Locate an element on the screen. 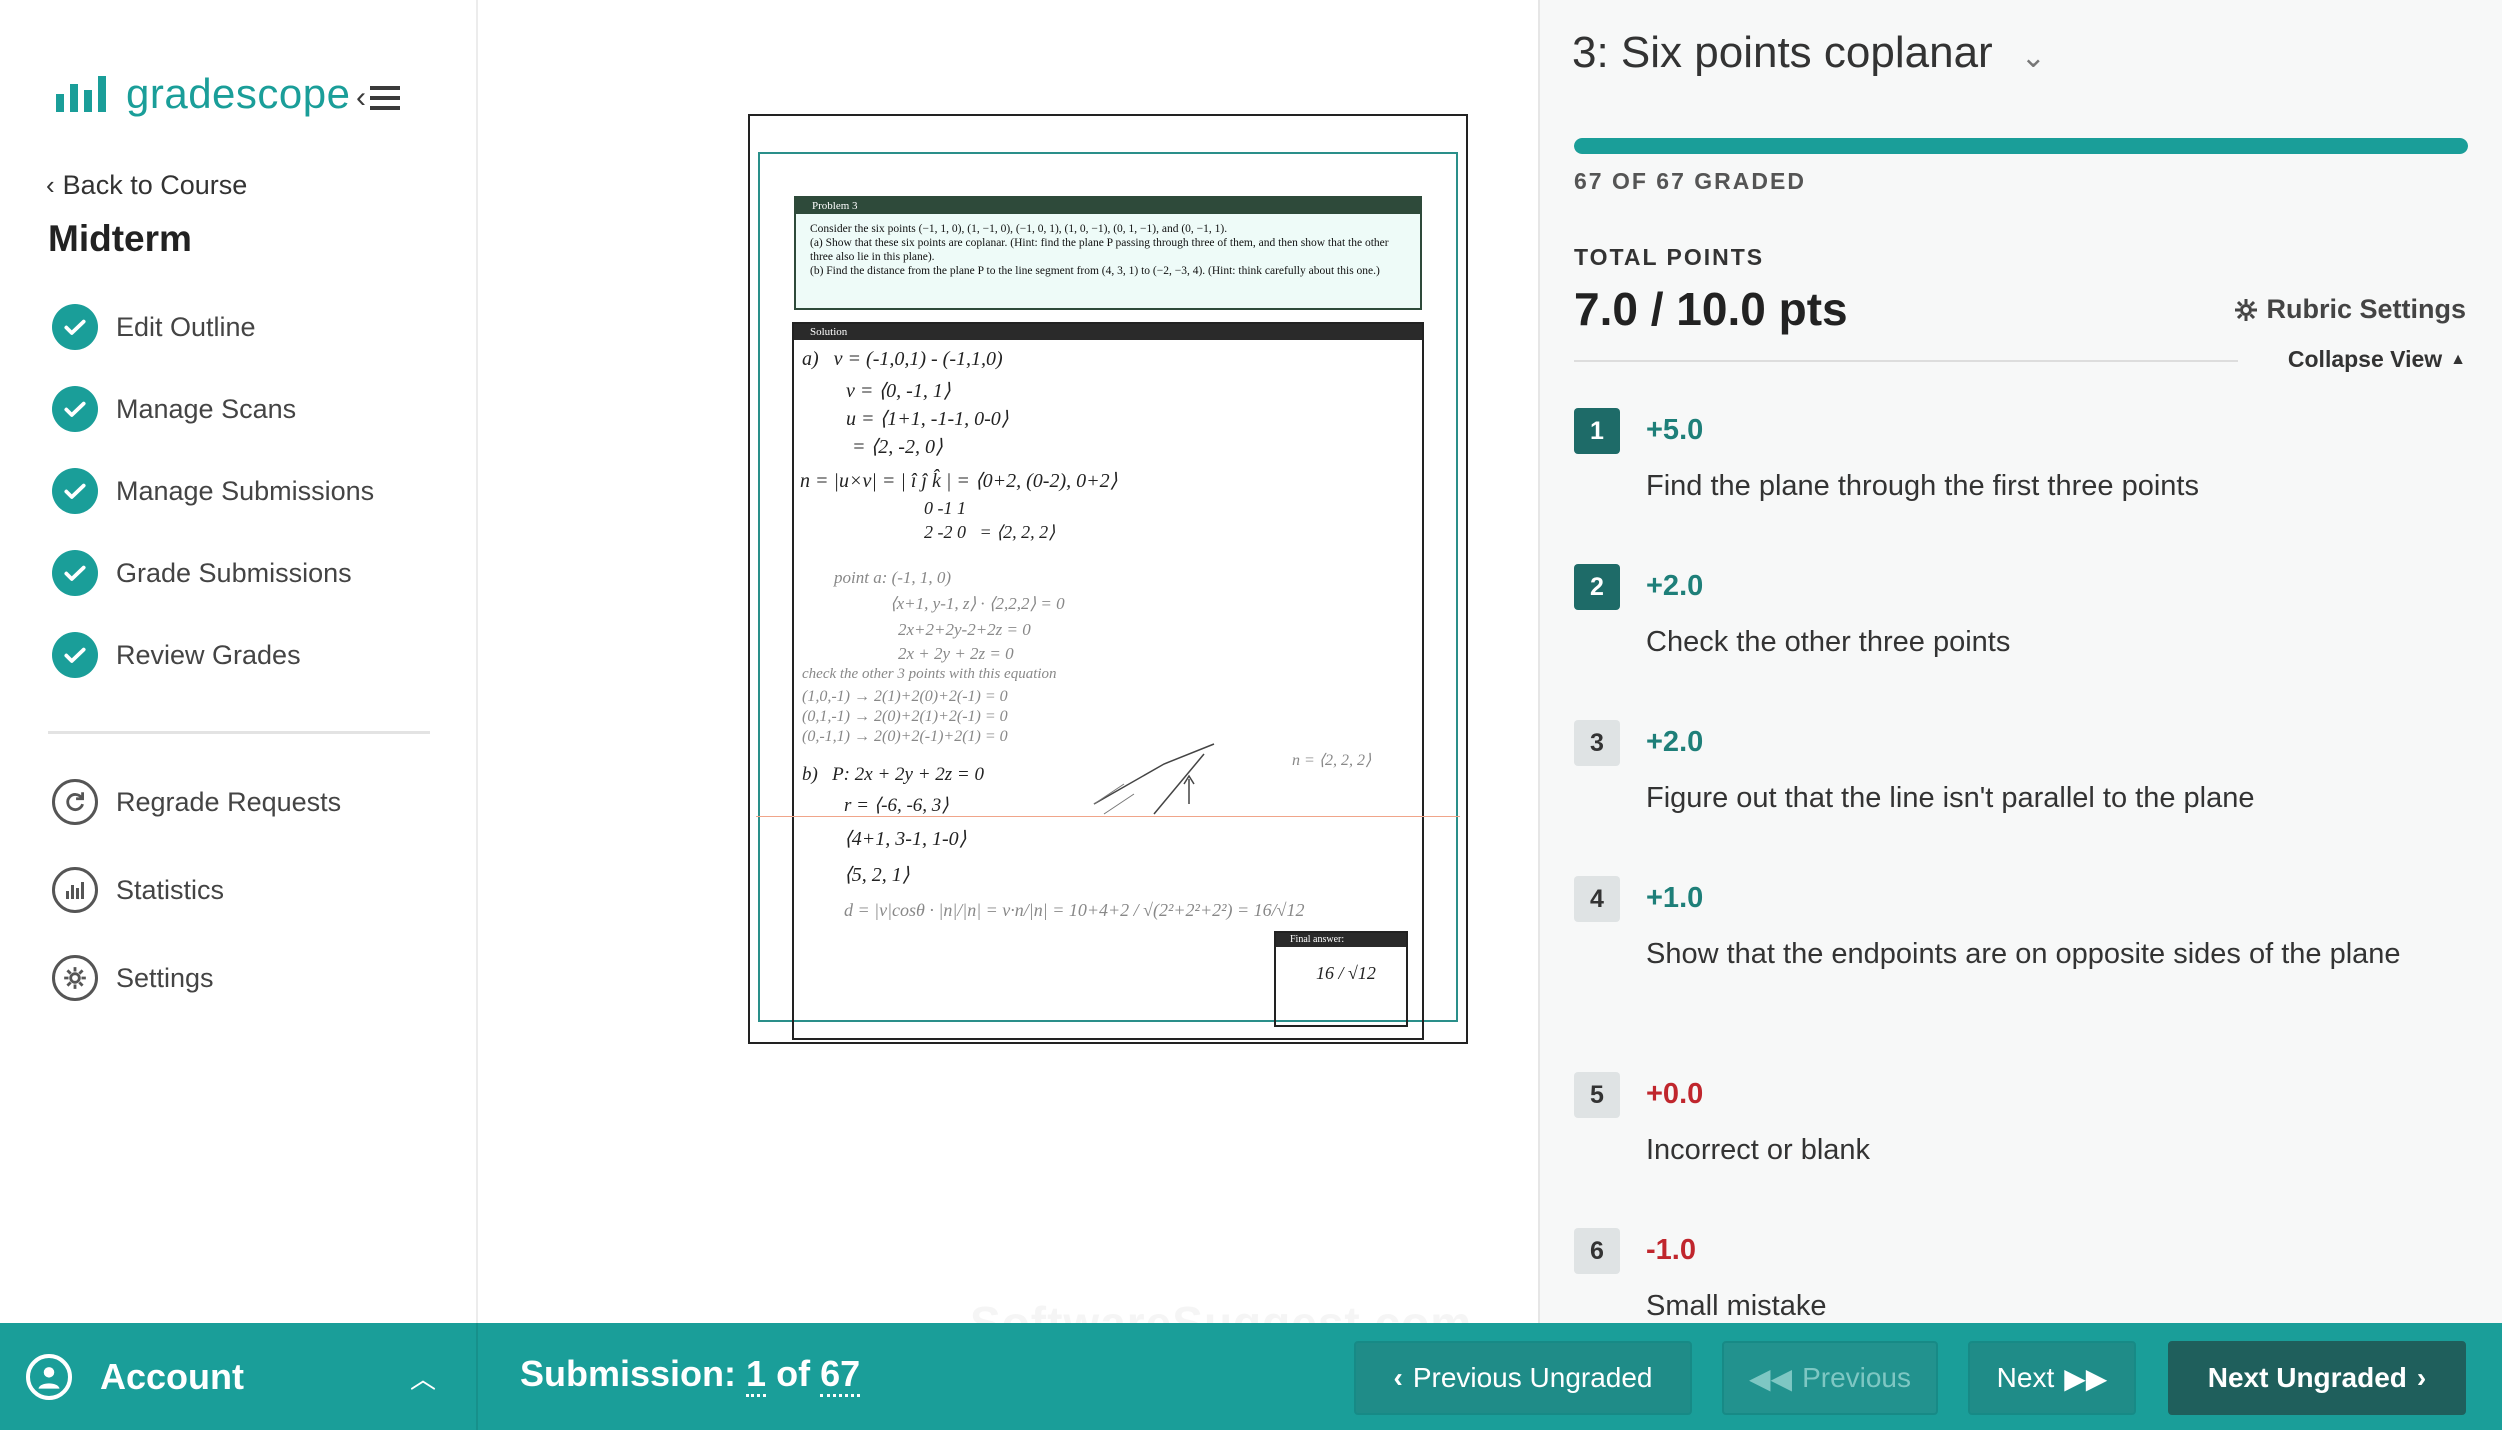 The image size is (2502, 1430). rubric-item-key: 3 is located at coordinates (1597, 743).